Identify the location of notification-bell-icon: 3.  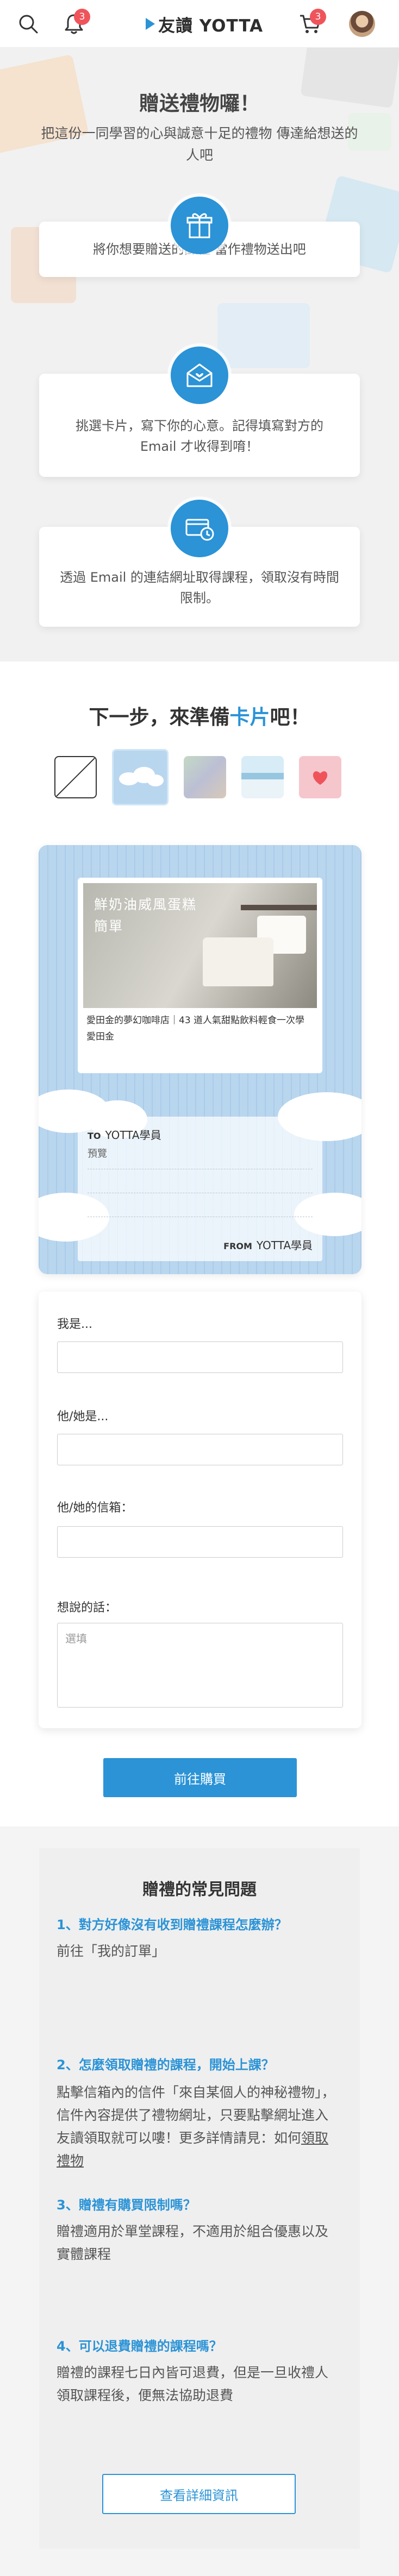
(76, 23).